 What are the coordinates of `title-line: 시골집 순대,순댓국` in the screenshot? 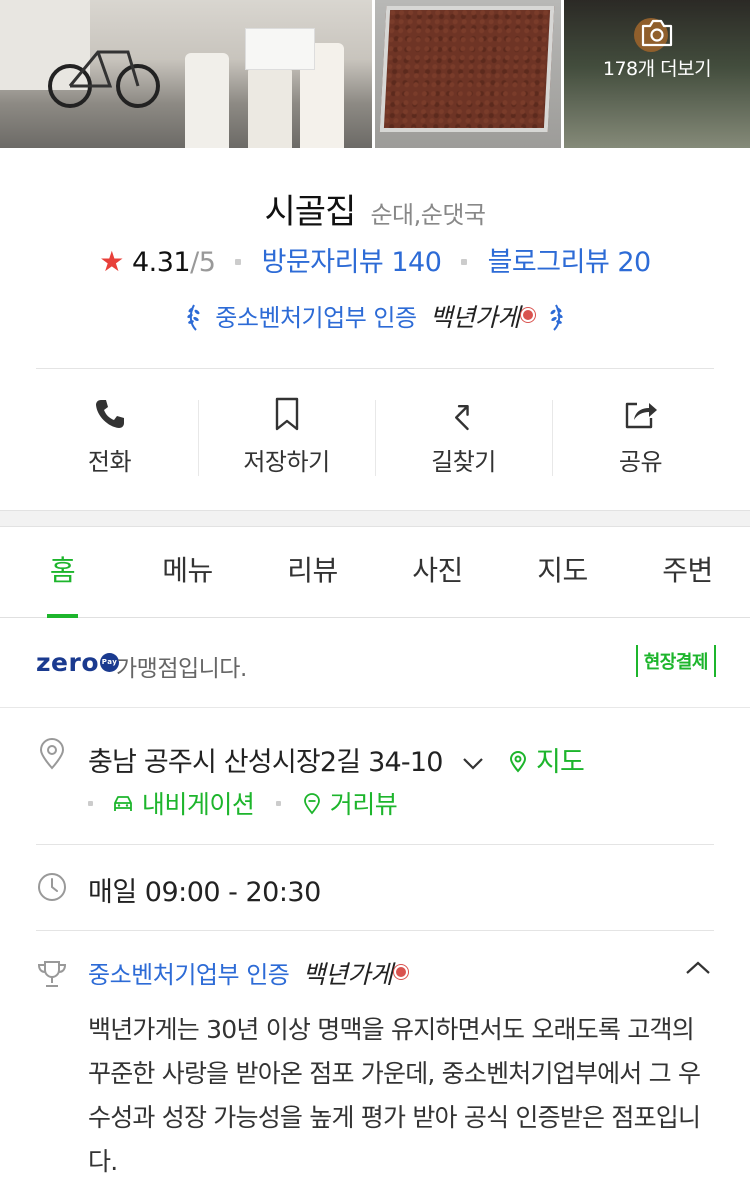 It's located at (375, 208).